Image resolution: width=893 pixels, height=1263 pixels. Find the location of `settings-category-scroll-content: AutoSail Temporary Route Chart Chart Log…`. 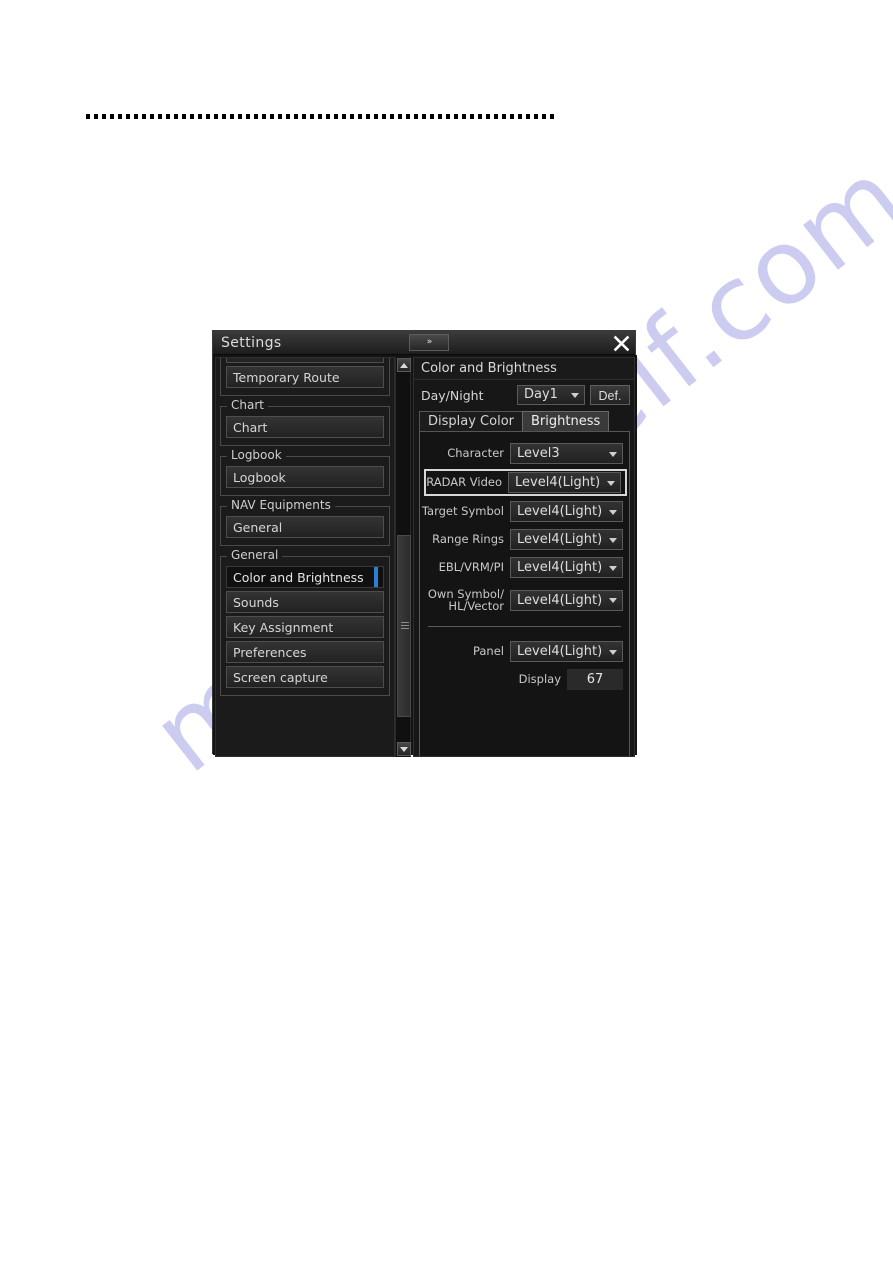

settings-category-scroll-content: AutoSail Temporary Route Chart Chart Log… is located at coordinates (305, 532).